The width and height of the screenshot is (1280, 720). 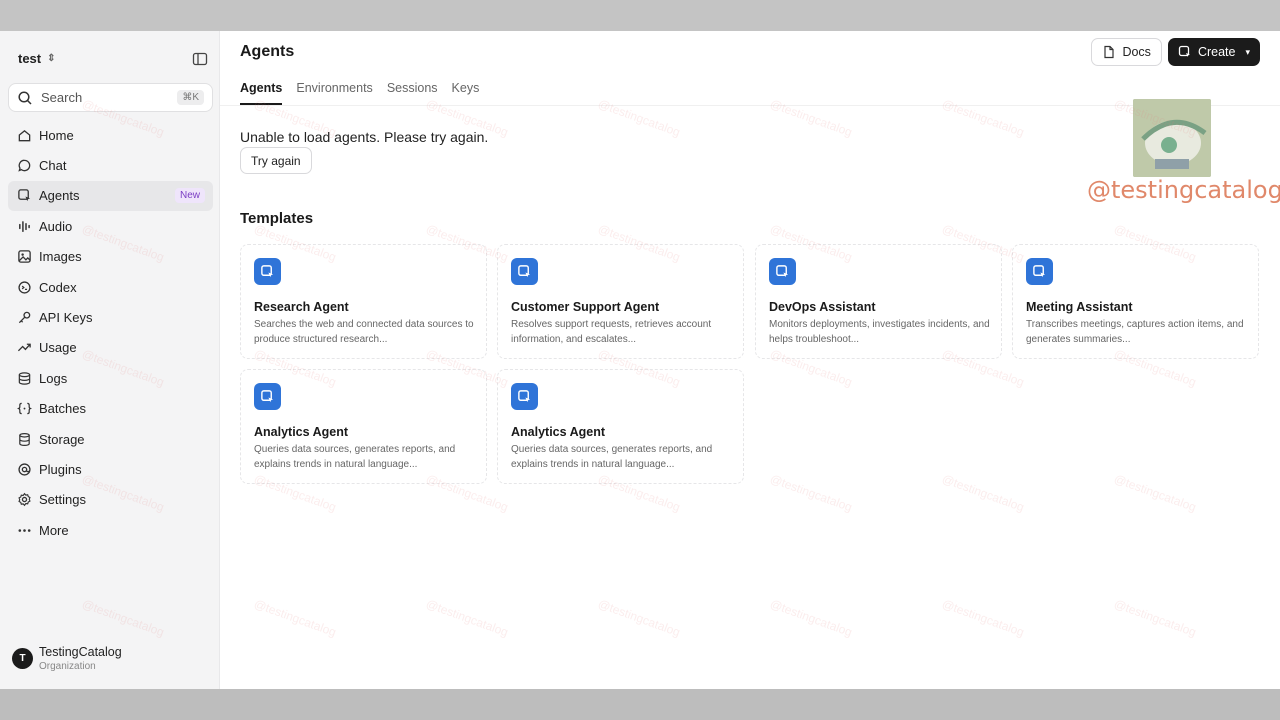 I want to click on settings-icon, so click(x=24, y=500).